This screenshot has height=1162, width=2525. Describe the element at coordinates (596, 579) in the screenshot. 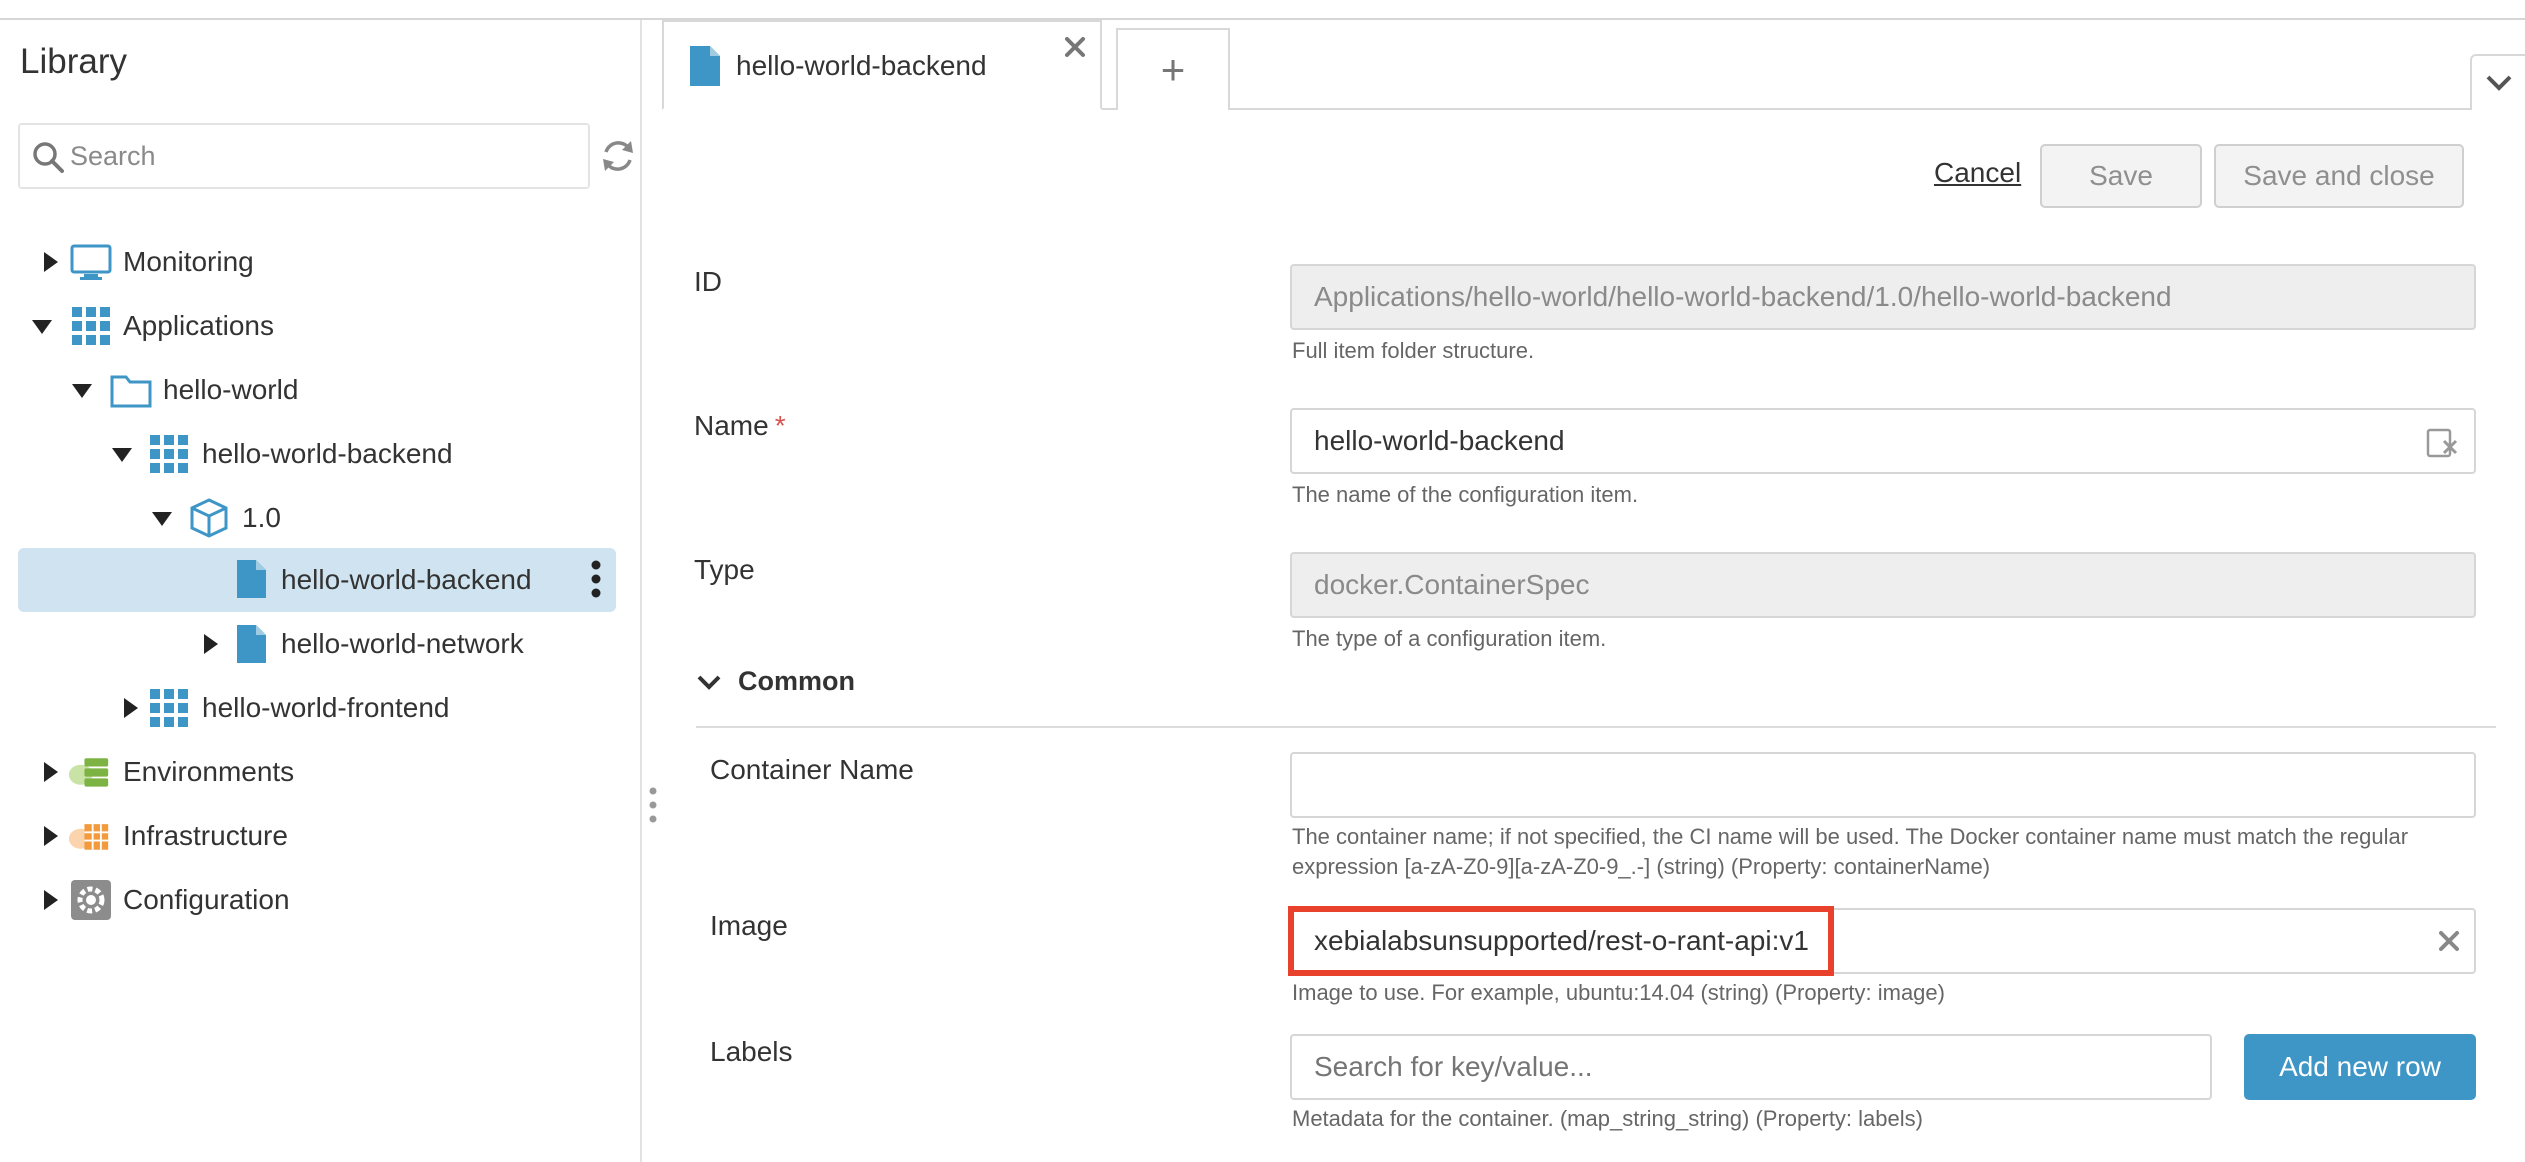

I see `more-options-icon` at that location.